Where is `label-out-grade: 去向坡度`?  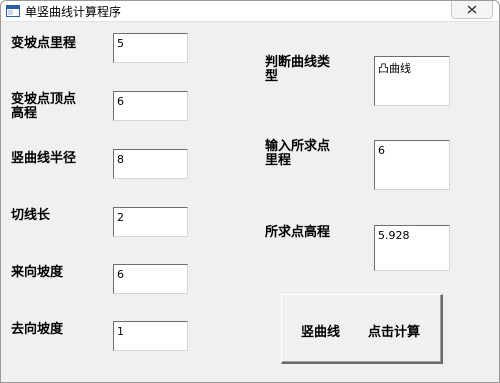 label-out-grade: 去向坡度 is located at coordinates (37, 329).